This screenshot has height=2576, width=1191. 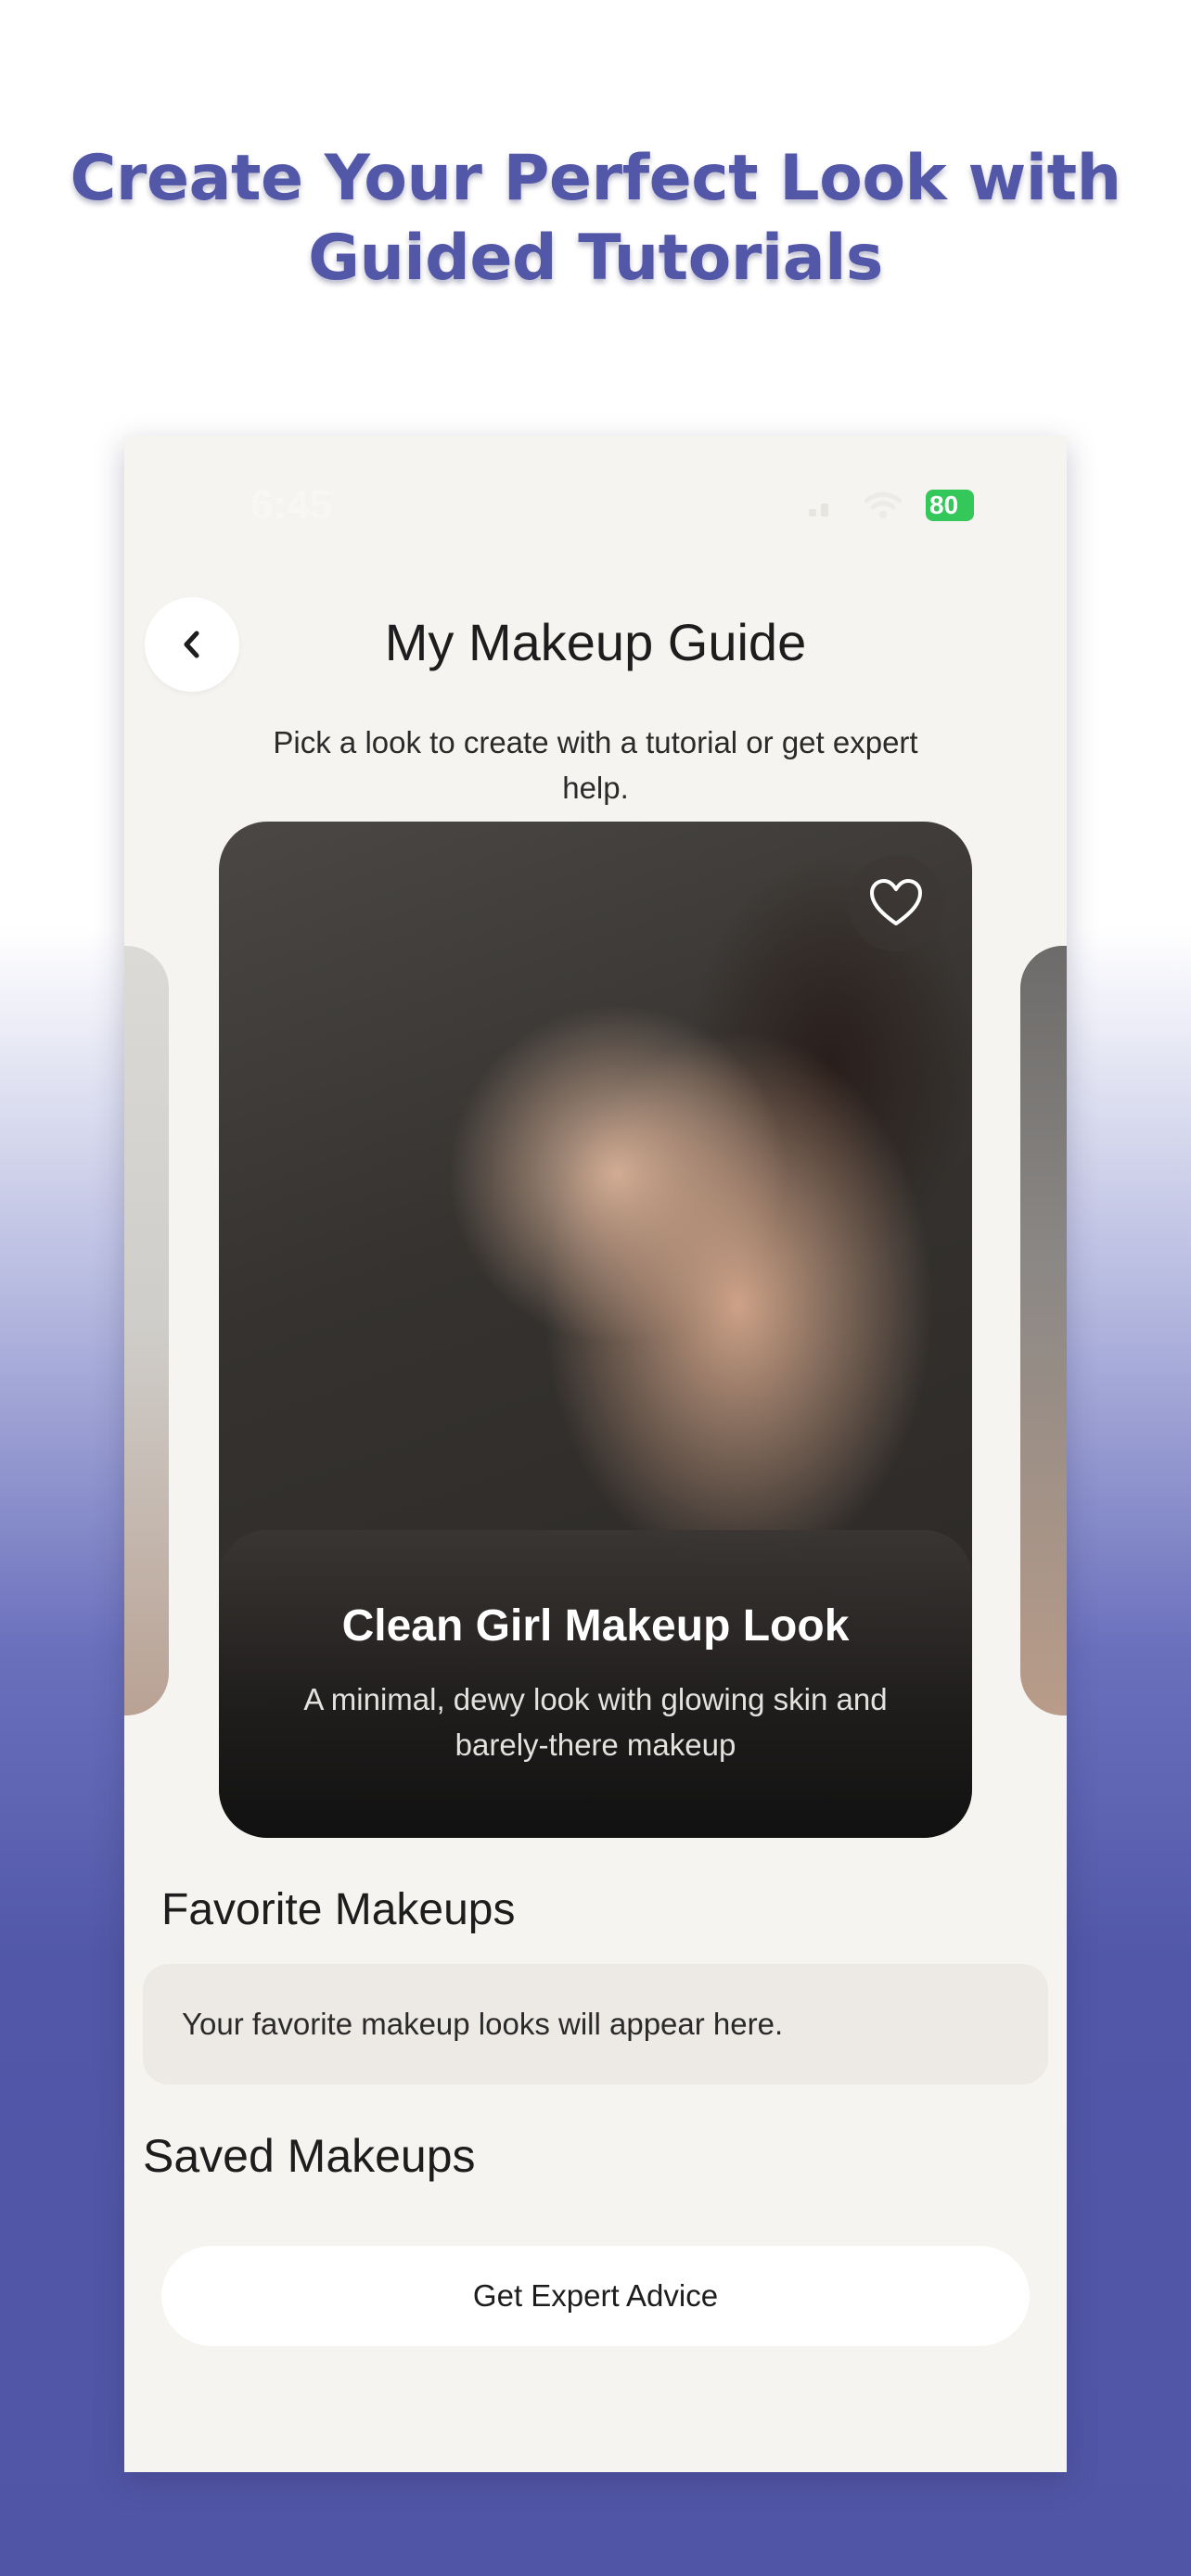 I want to click on heart-icon, so click(x=896, y=902).